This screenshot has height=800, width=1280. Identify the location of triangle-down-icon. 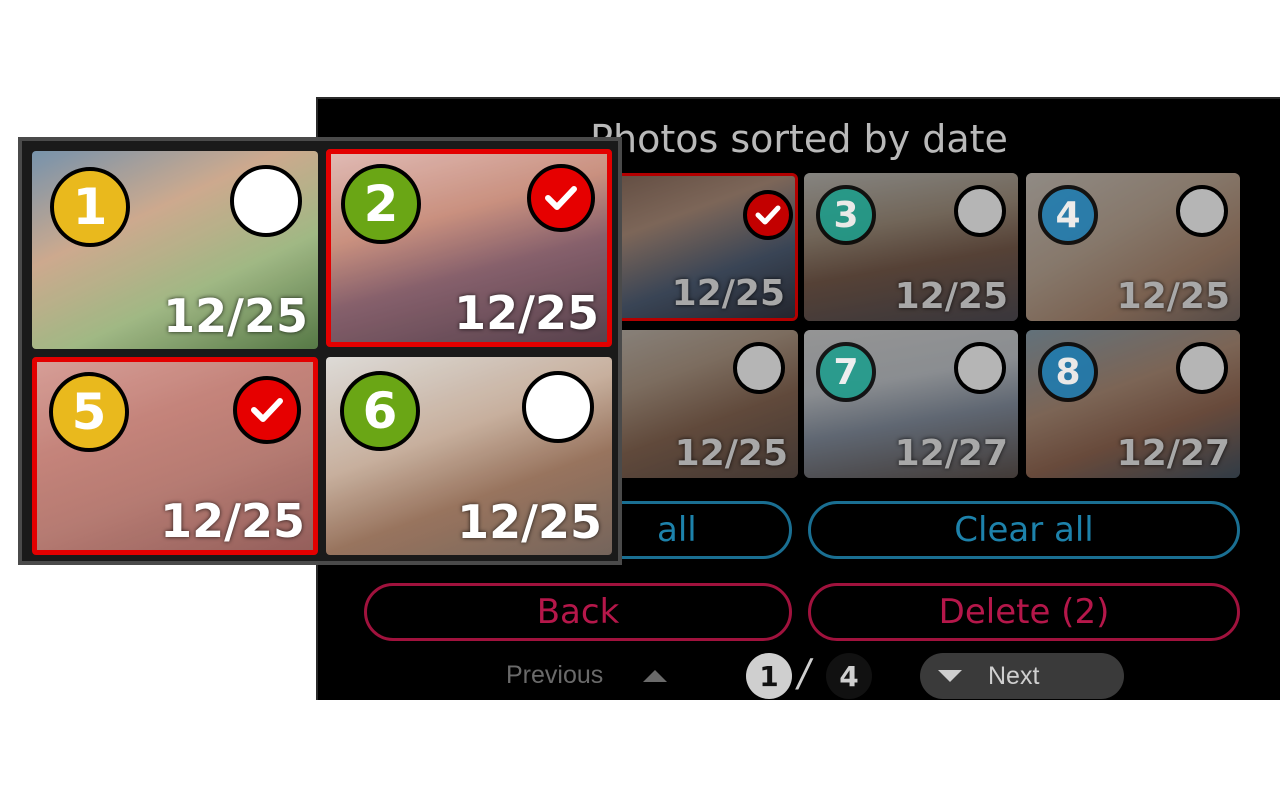
(950, 676).